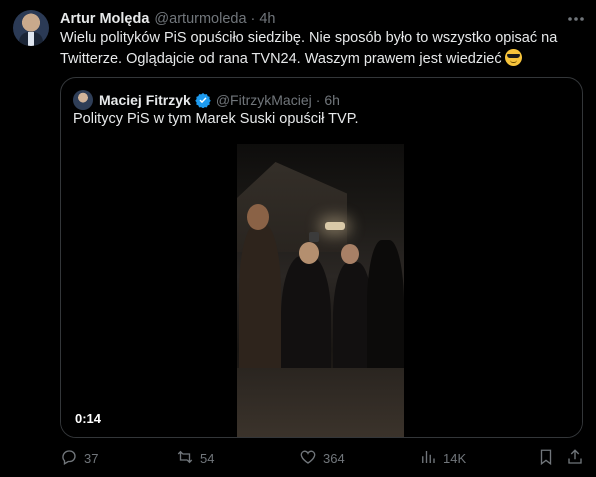 The height and width of the screenshot is (477, 596). Describe the element at coordinates (185, 458) in the screenshot. I see `repost-icon` at that location.